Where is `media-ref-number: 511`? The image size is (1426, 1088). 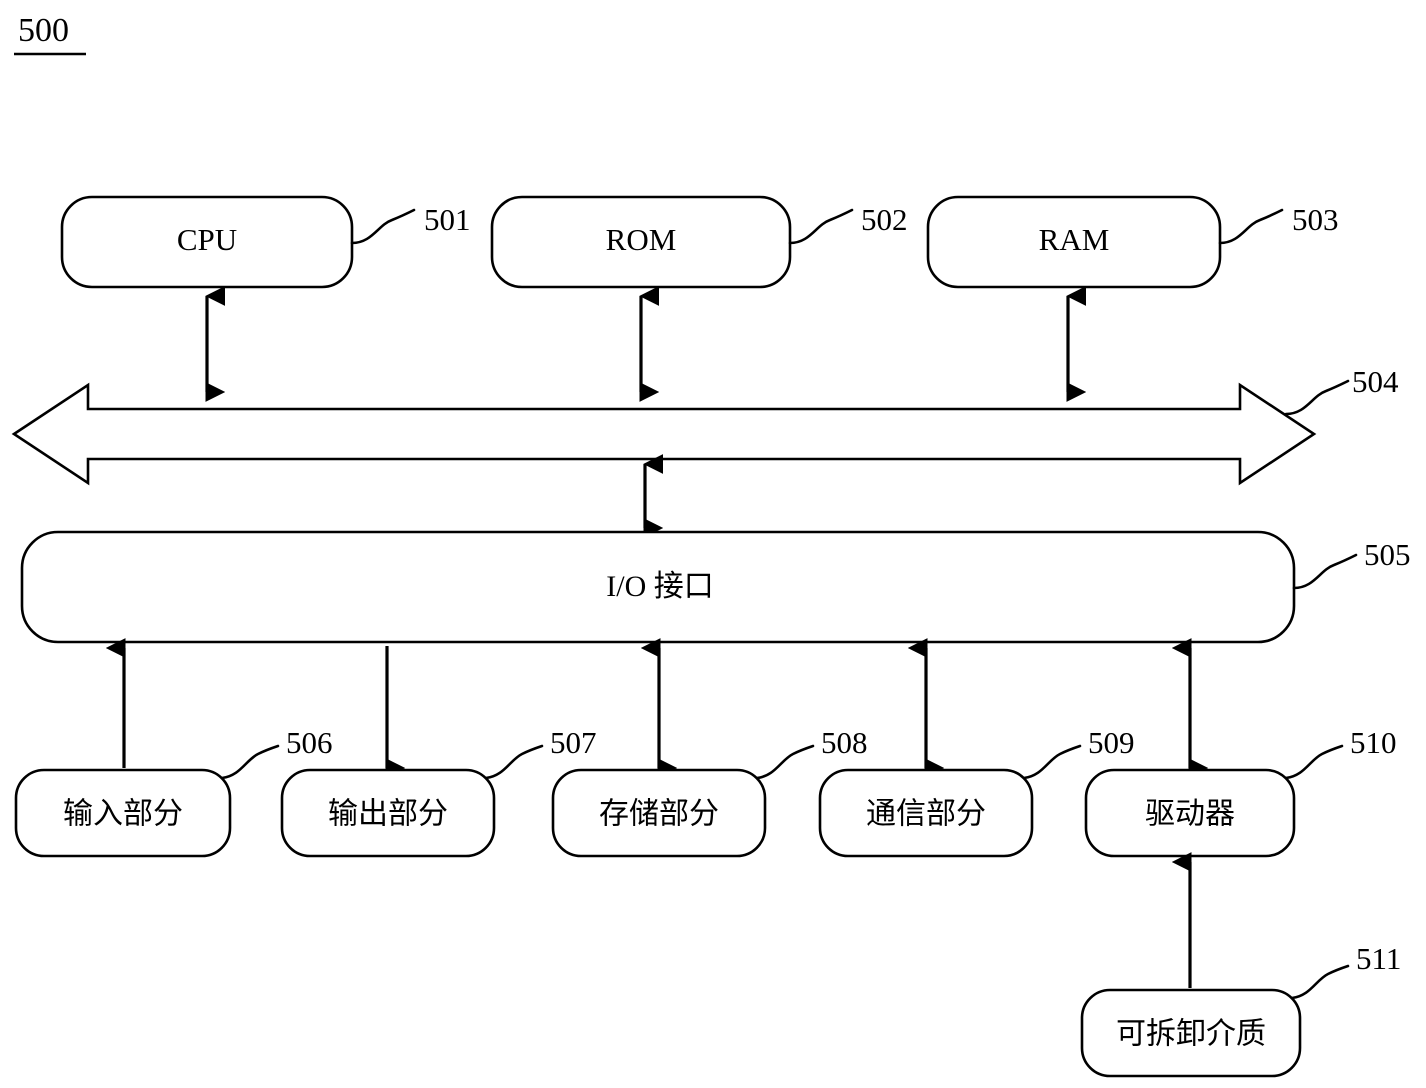 media-ref-number: 511 is located at coordinates (1378, 958).